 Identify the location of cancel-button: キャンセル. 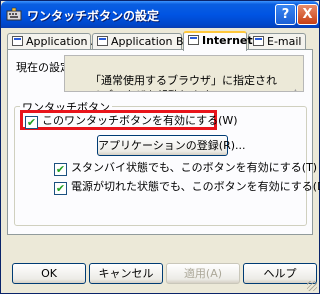
(126, 273).